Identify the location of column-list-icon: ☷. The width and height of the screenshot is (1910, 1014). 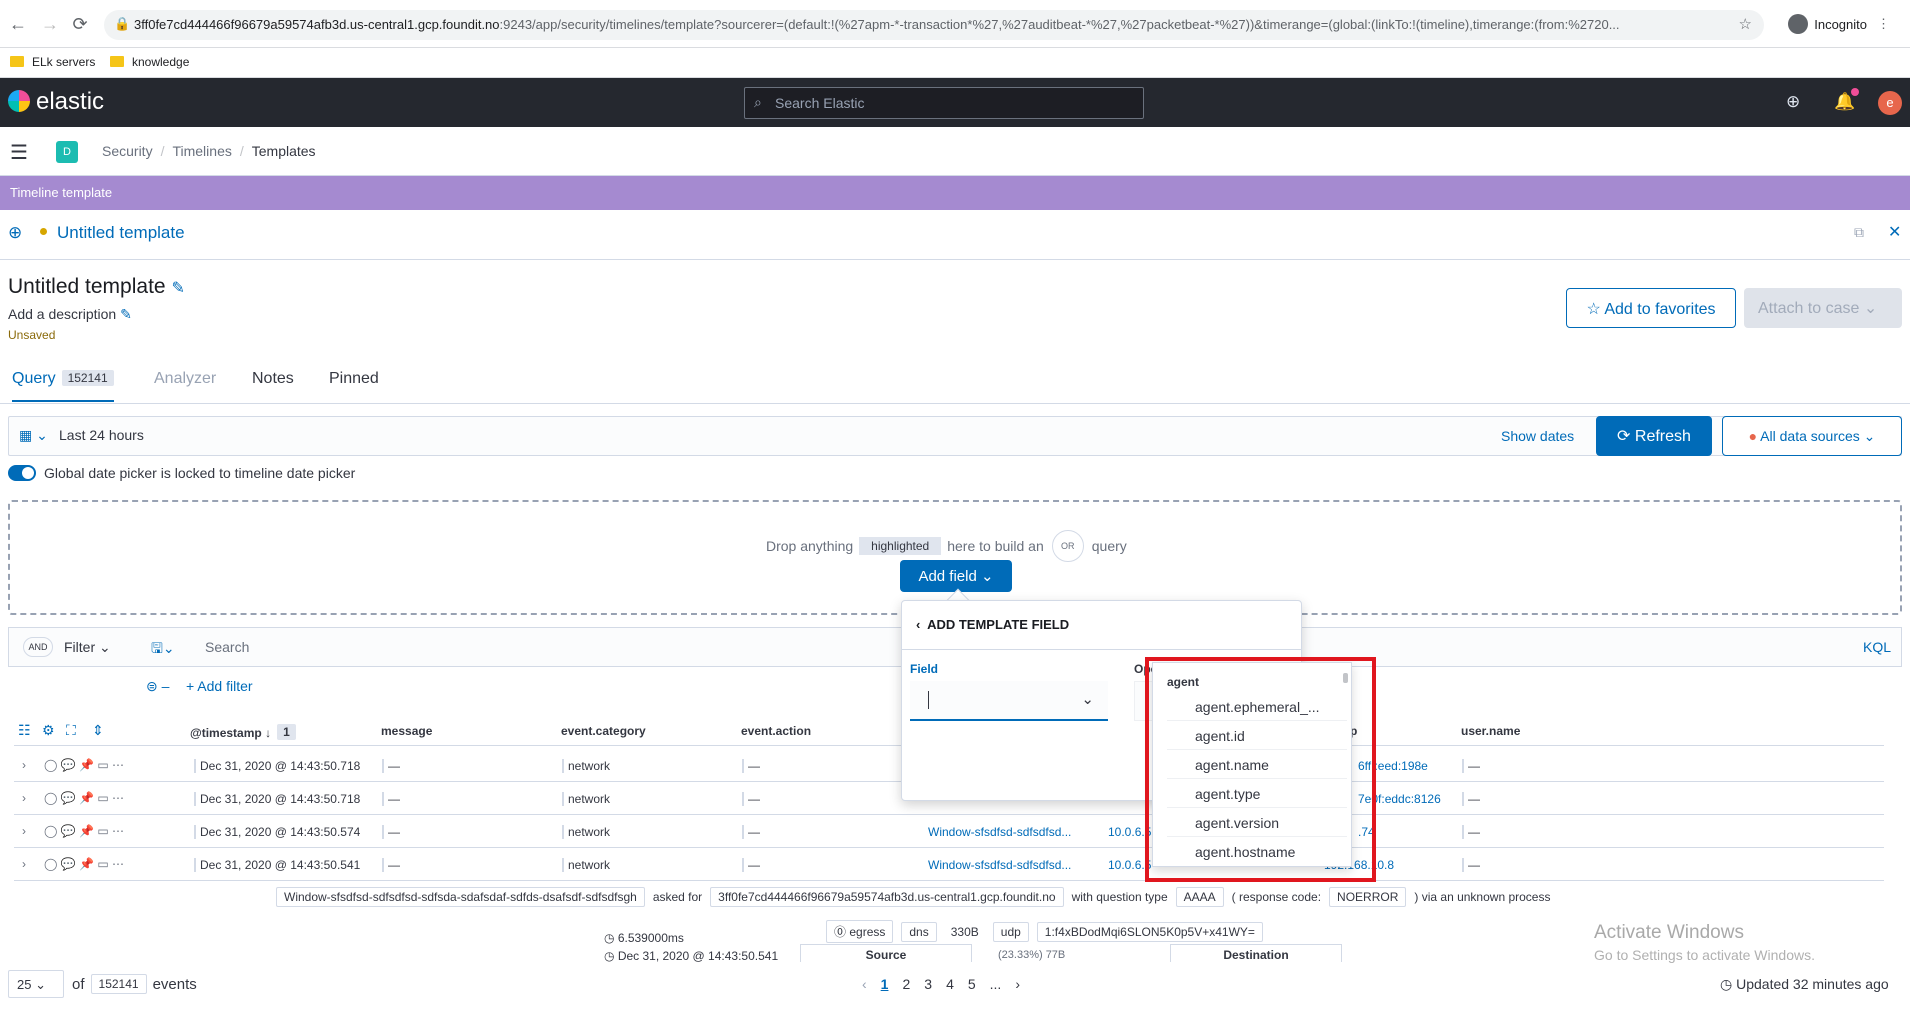
(24, 730).